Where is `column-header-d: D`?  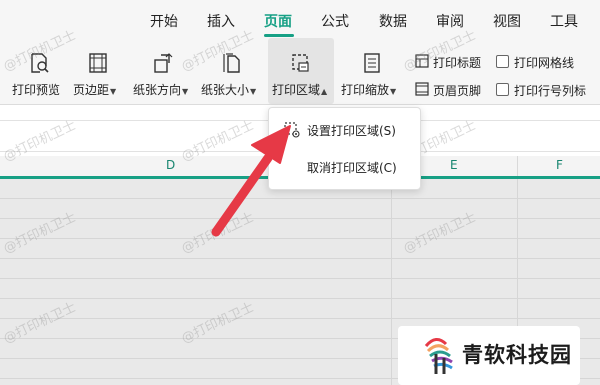 column-header-d: D is located at coordinates (170, 165).